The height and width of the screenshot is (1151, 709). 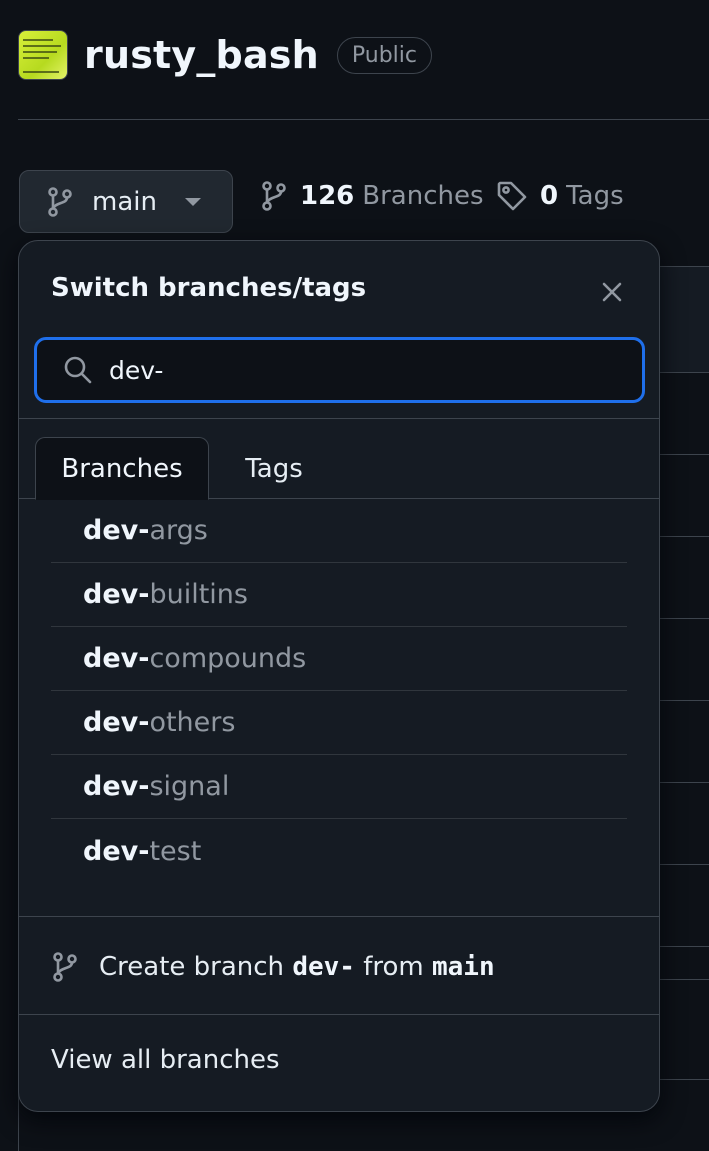 What do you see at coordinates (198, 594) in the screenshot?
I see `branch-rest-text: builtins` at bounding box center [198, 594].